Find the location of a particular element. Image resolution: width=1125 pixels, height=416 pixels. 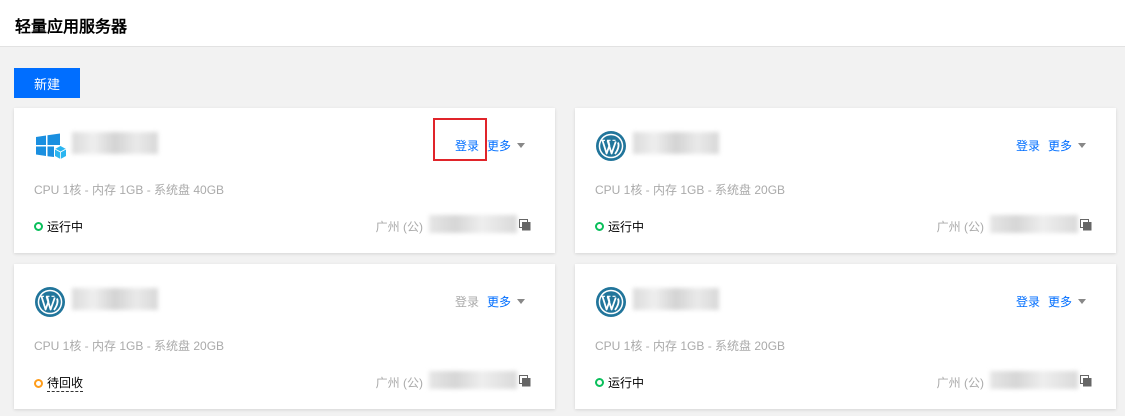

page-title: 轻量应用服务器 is located at coordinates (71, 27).